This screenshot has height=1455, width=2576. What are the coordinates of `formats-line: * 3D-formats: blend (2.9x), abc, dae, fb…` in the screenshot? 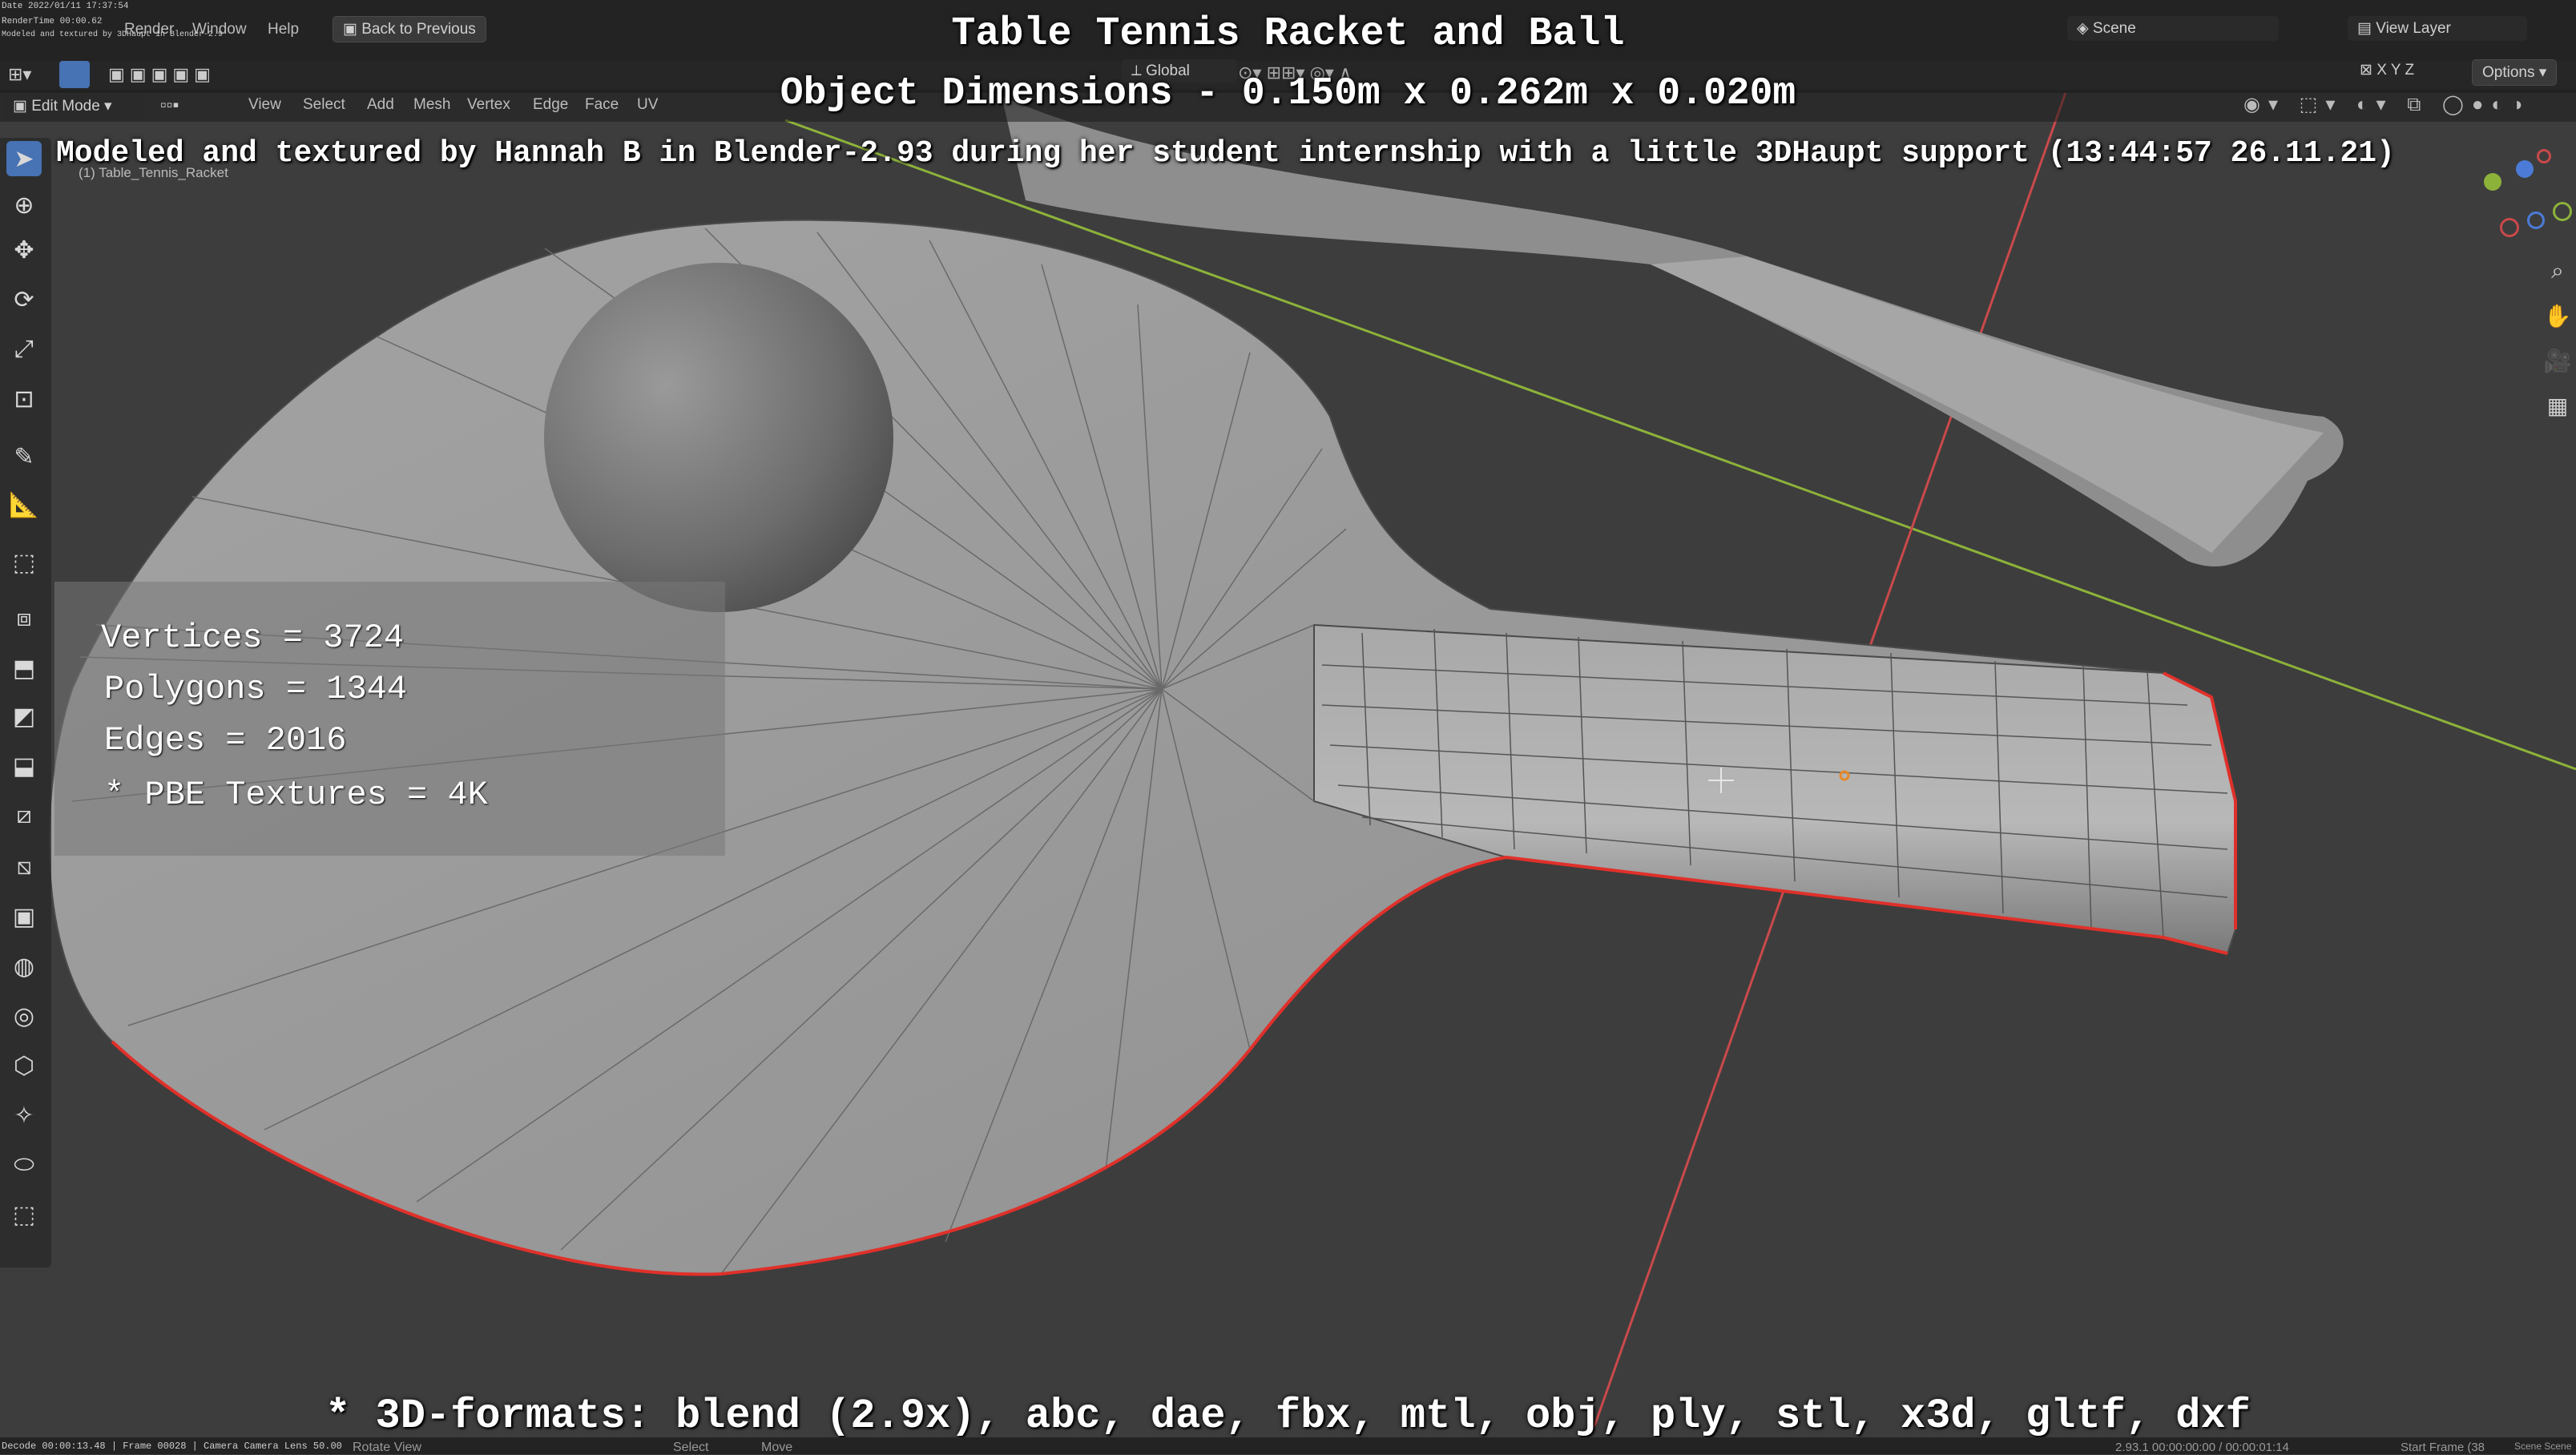 It's located at (1288, 1416).